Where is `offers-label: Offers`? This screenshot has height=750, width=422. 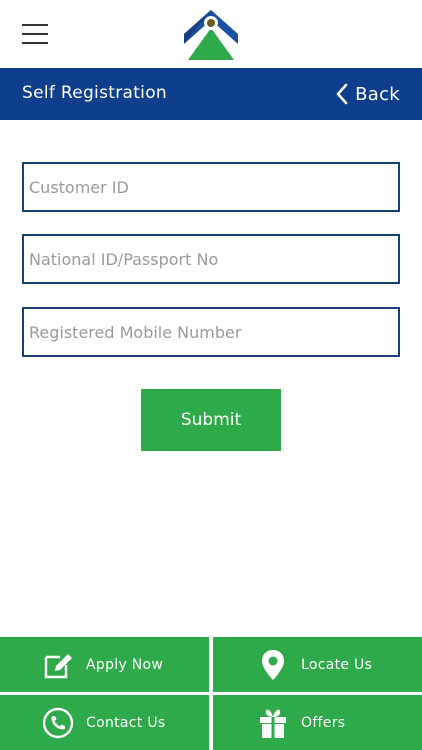
offers-label: Offers is located at coordinates (323, 722).